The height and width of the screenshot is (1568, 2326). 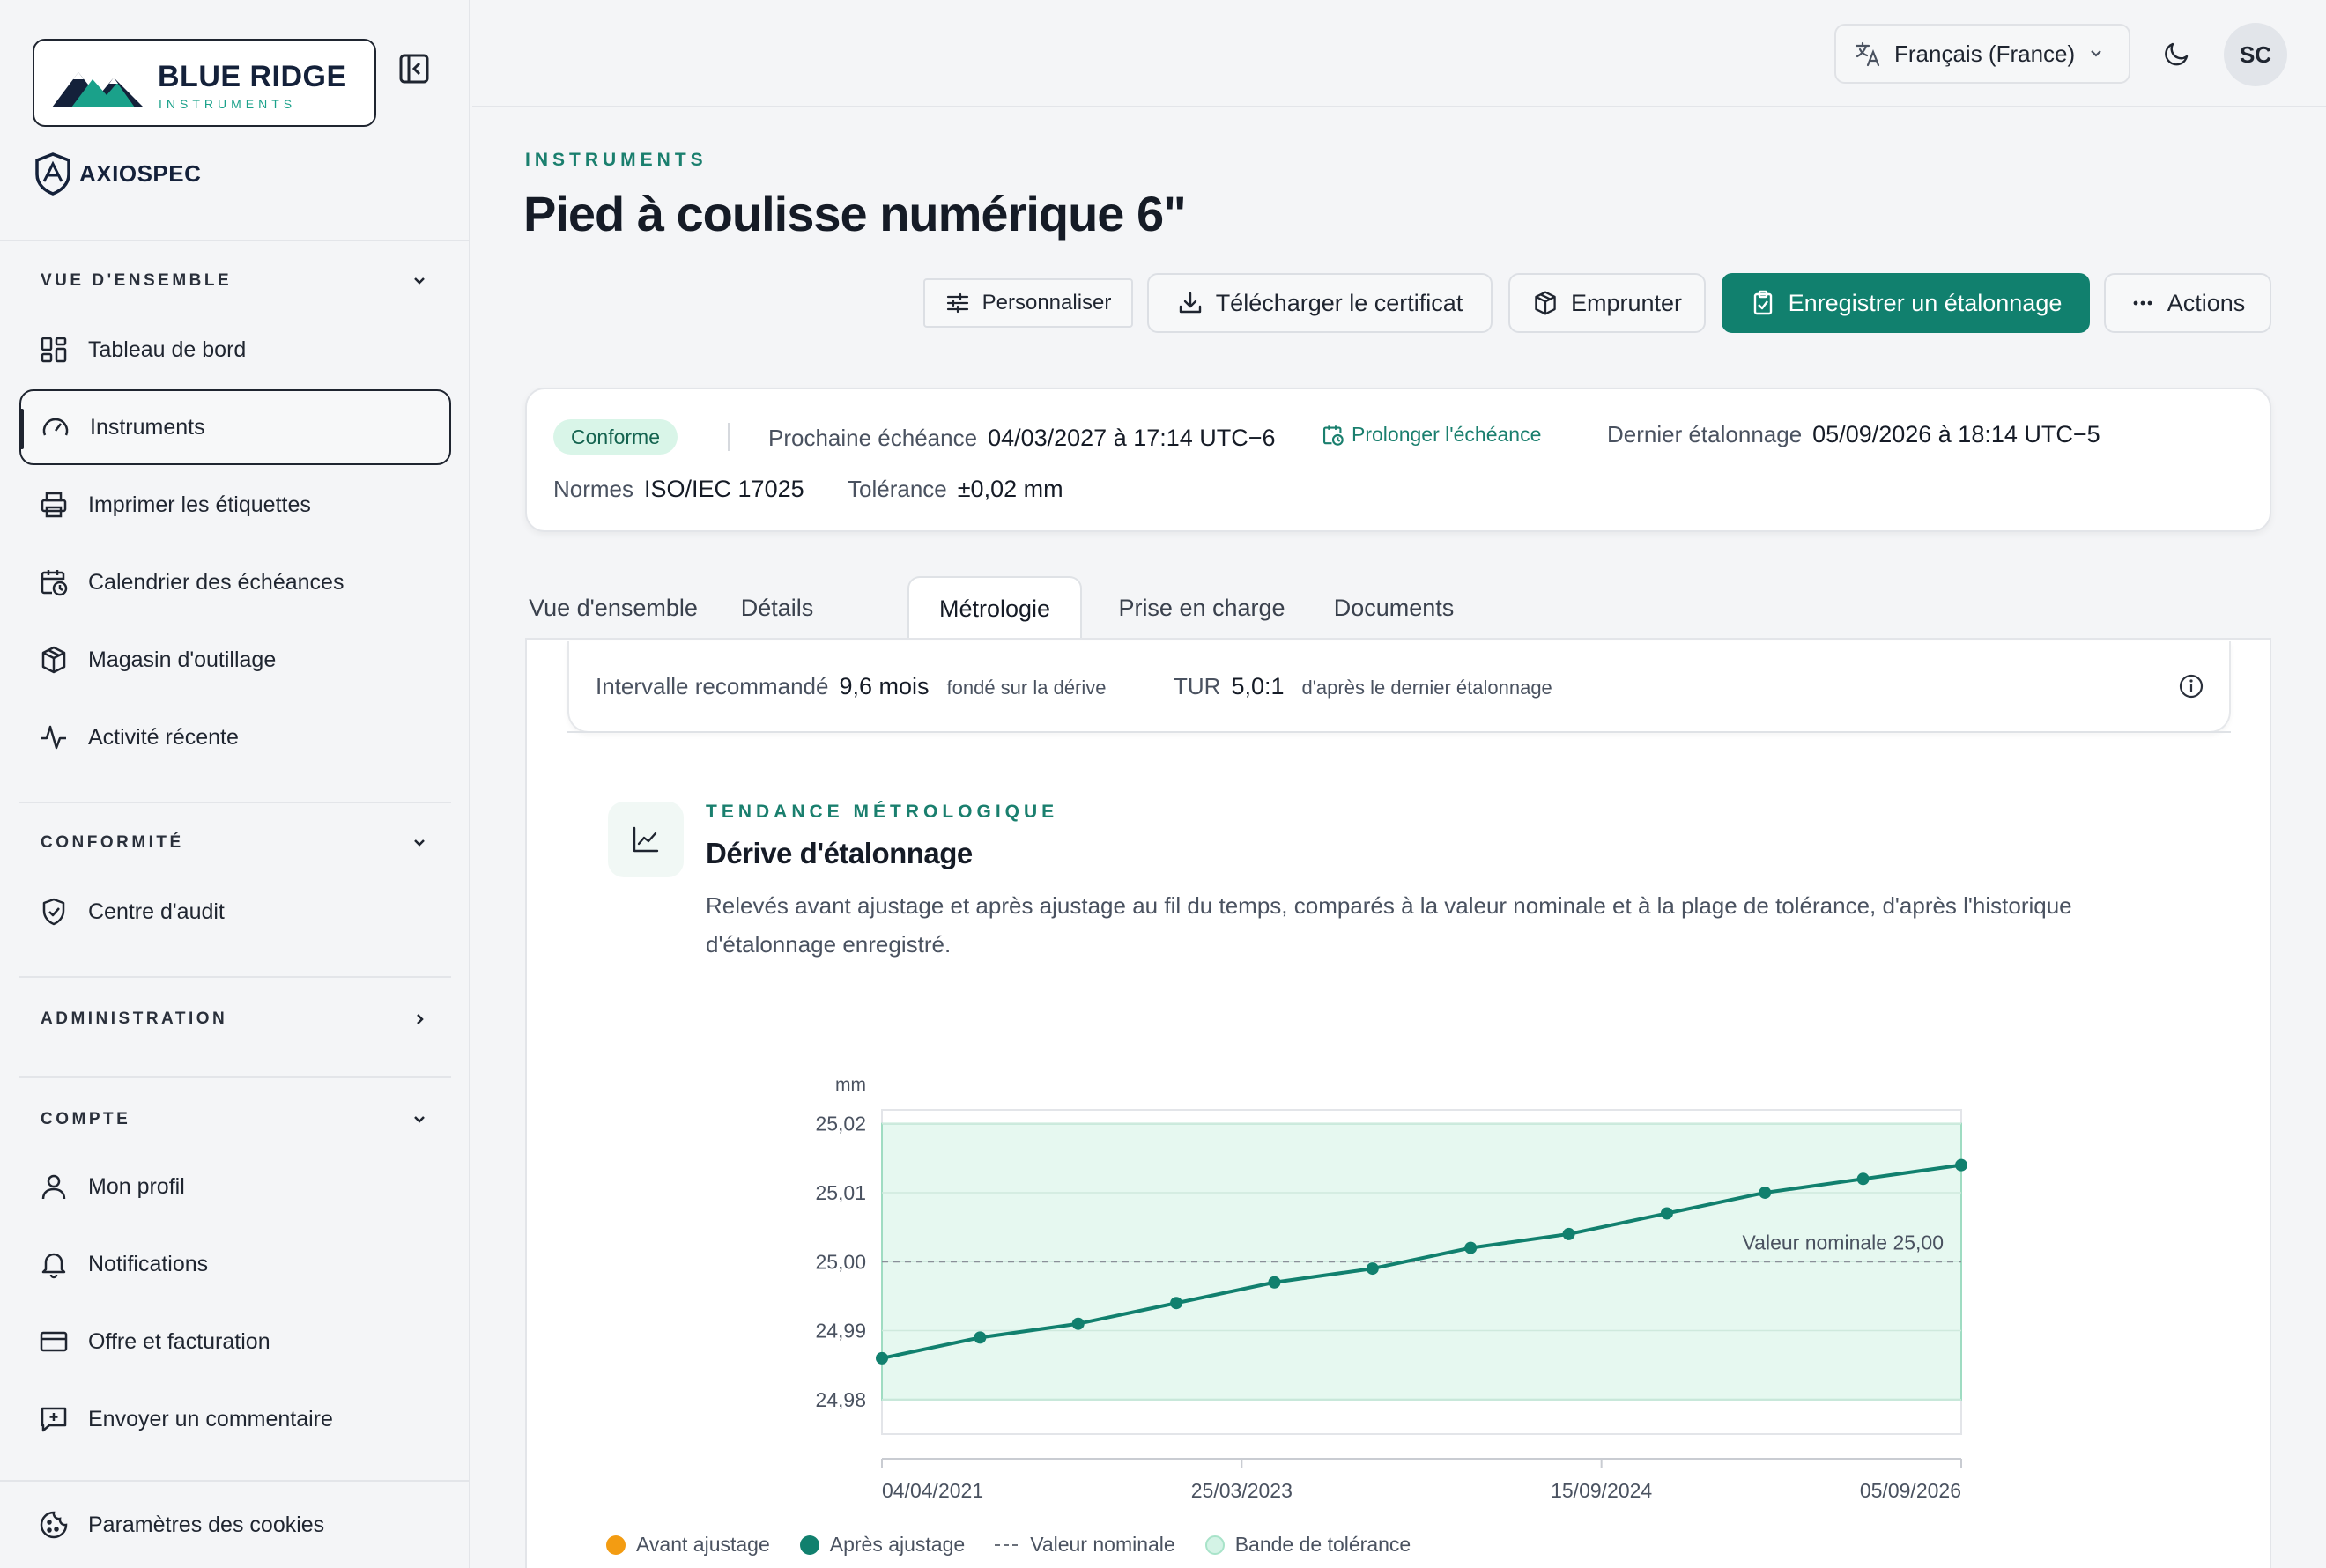 I want to click on product-logo: AXIOSPEC, so click(x=117, y=174).